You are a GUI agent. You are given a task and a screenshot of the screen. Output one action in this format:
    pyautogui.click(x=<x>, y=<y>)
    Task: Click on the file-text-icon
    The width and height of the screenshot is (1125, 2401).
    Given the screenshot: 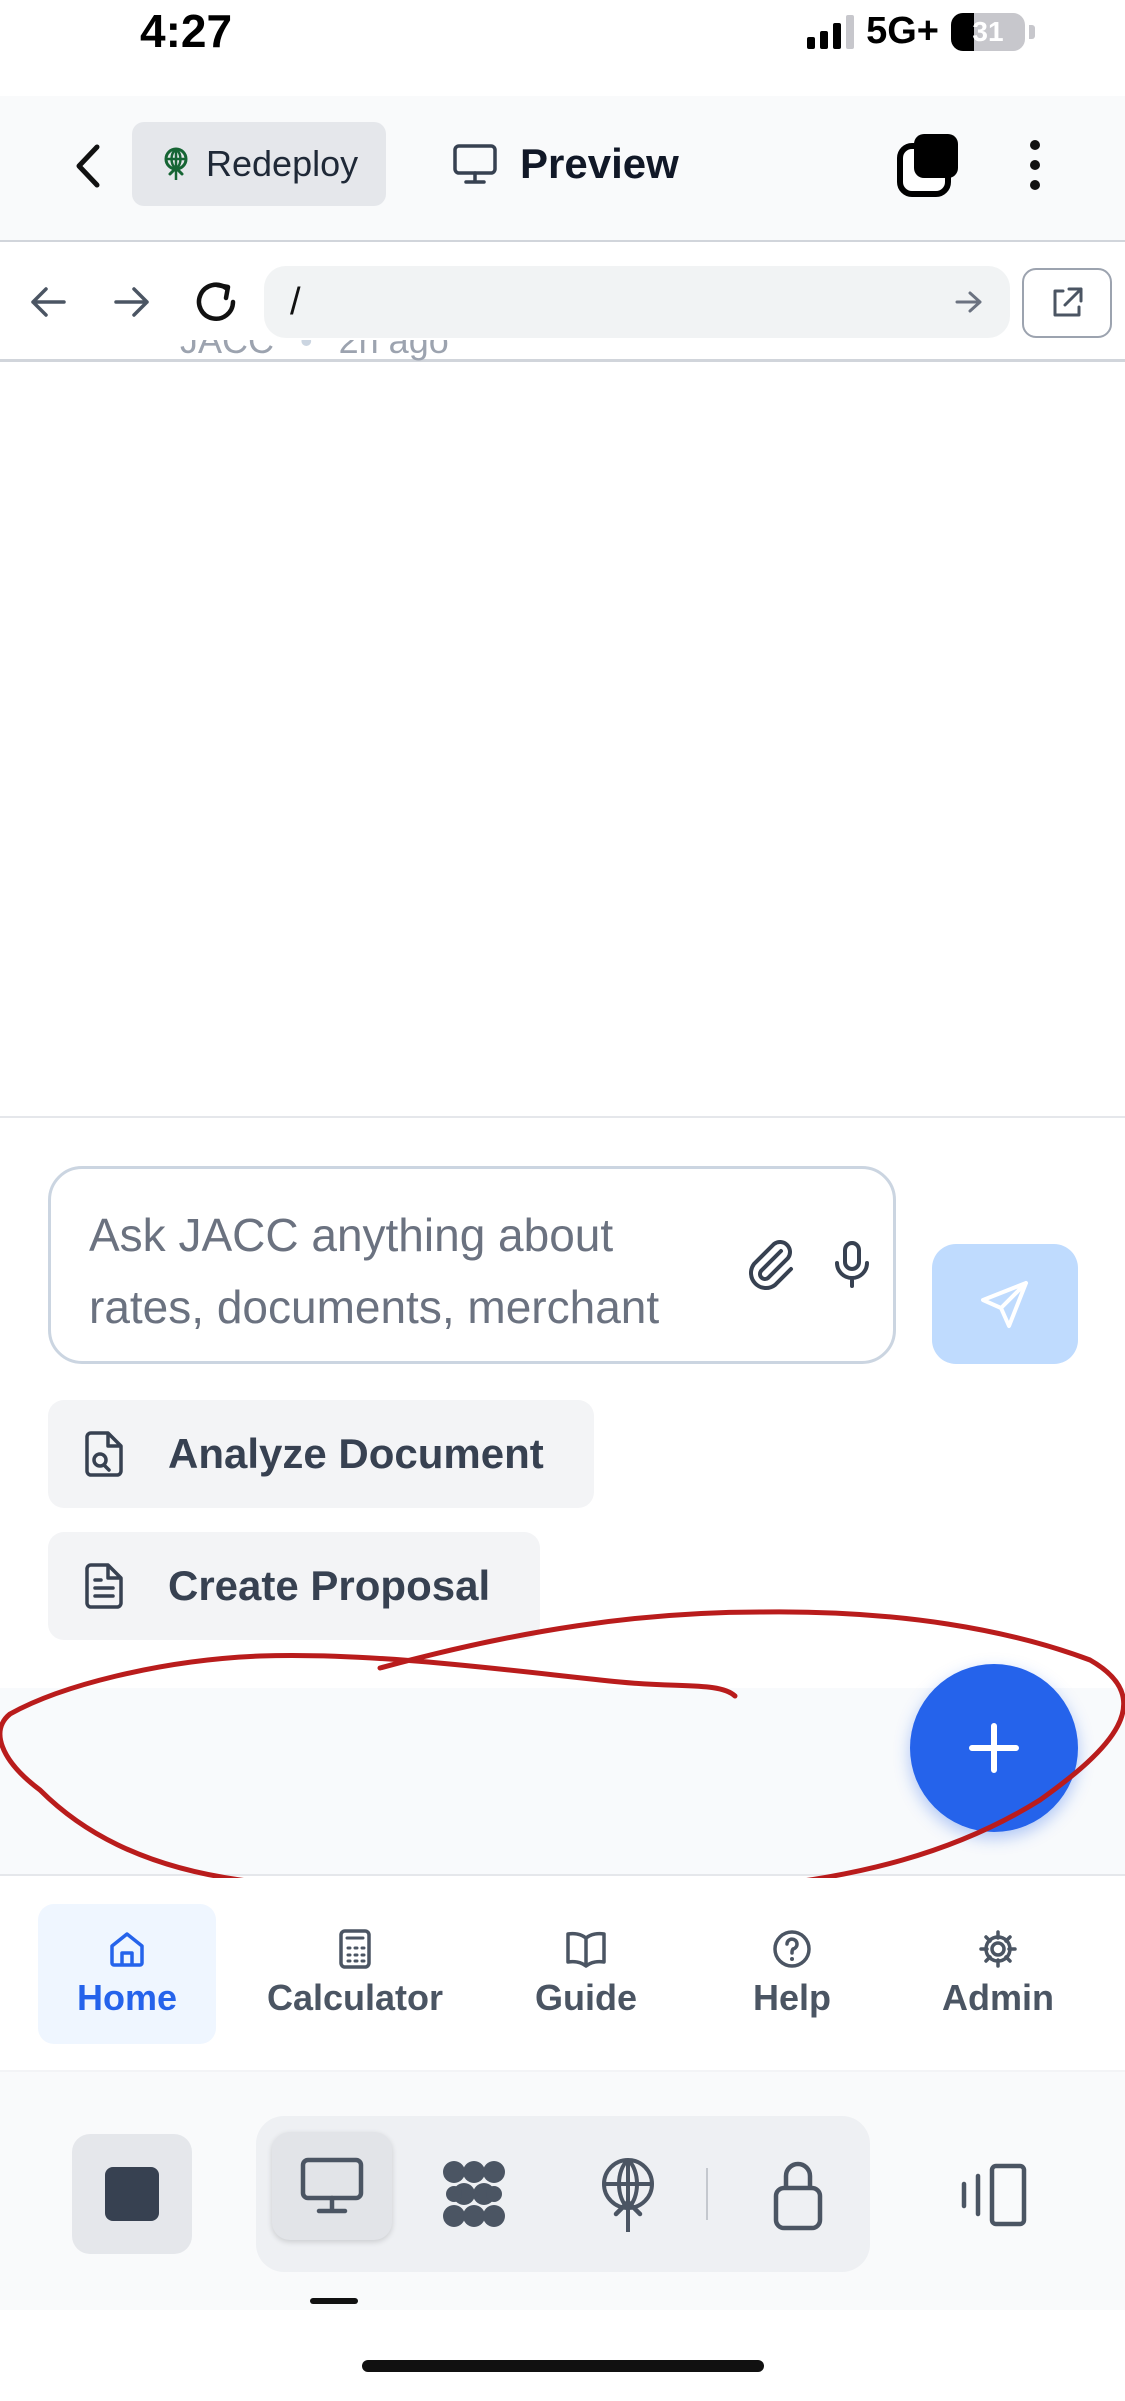 What is the action you would take?
    pyautogui.click(x=104, y=1586)
    